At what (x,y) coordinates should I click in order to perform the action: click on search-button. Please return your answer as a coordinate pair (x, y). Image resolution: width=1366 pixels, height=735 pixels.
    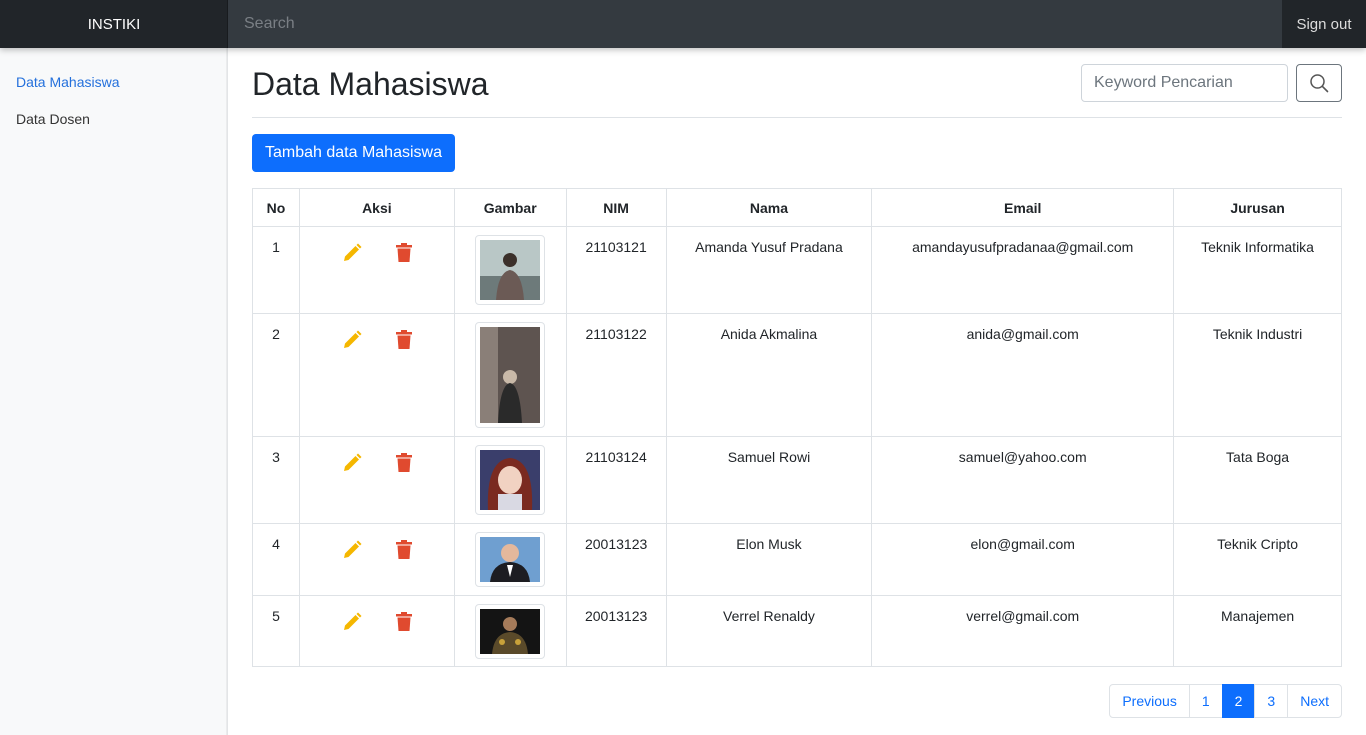
    Looking at the image, I should click on (1319, 82).